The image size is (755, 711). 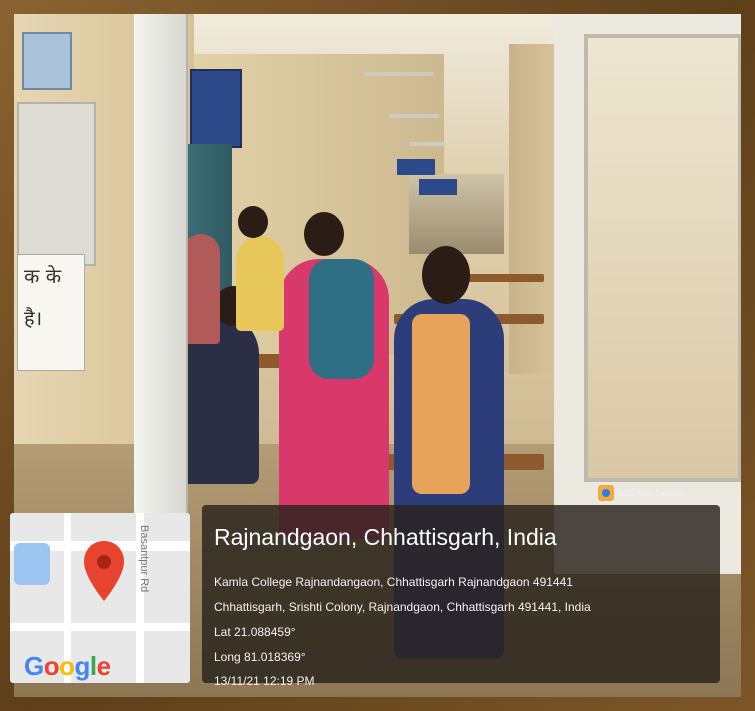 I want to click on google-logo: Google, so click(x=67, y=666).